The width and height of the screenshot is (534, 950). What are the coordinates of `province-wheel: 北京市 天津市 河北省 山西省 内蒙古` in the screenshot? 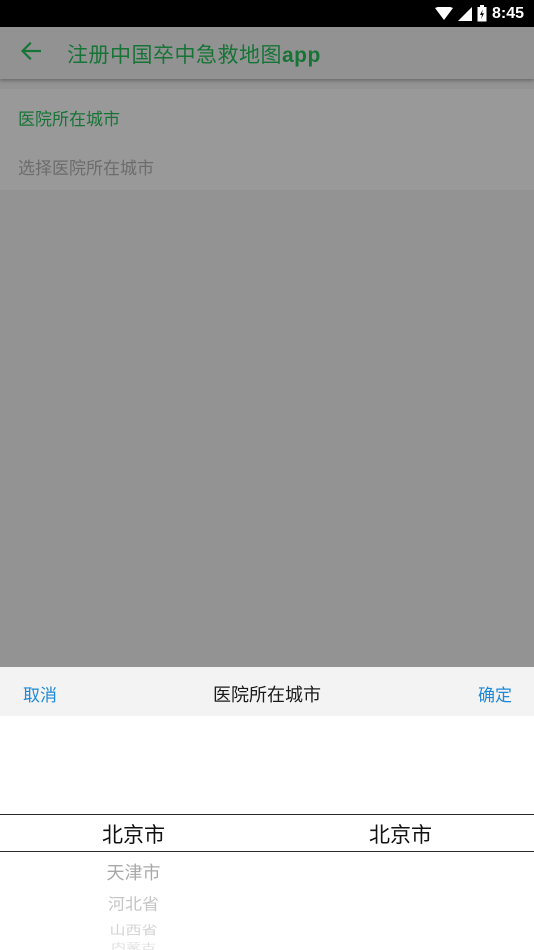 It's located at (133, 883).